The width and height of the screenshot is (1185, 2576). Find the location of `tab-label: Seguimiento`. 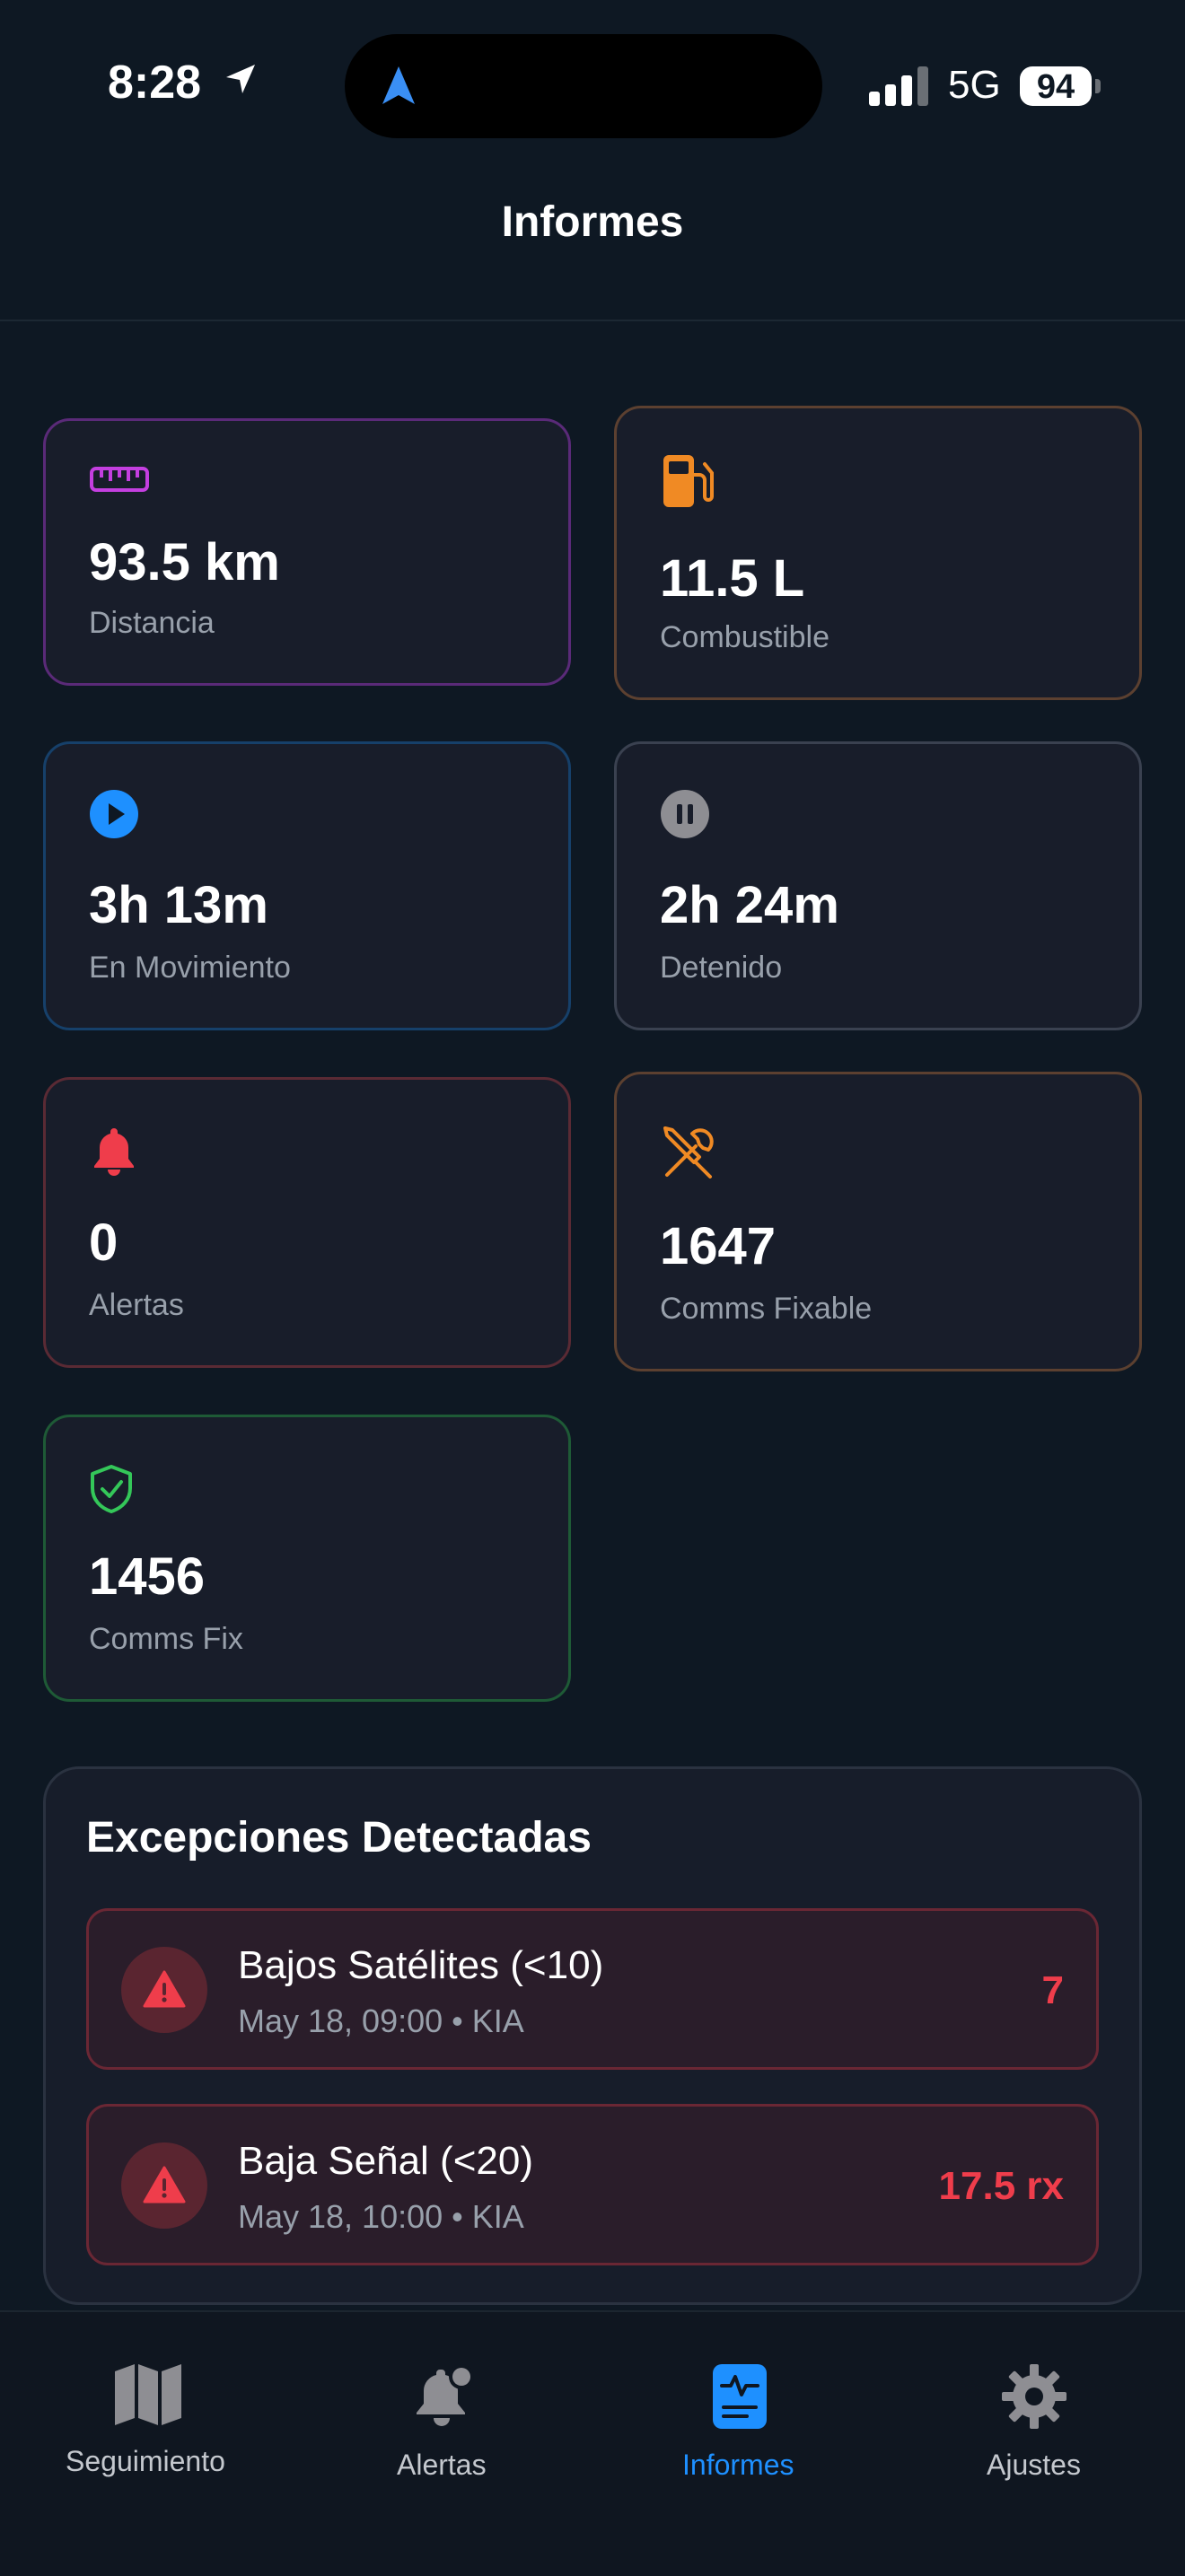

tab-label: Seguimiento is located at coordinates (145, 2461).